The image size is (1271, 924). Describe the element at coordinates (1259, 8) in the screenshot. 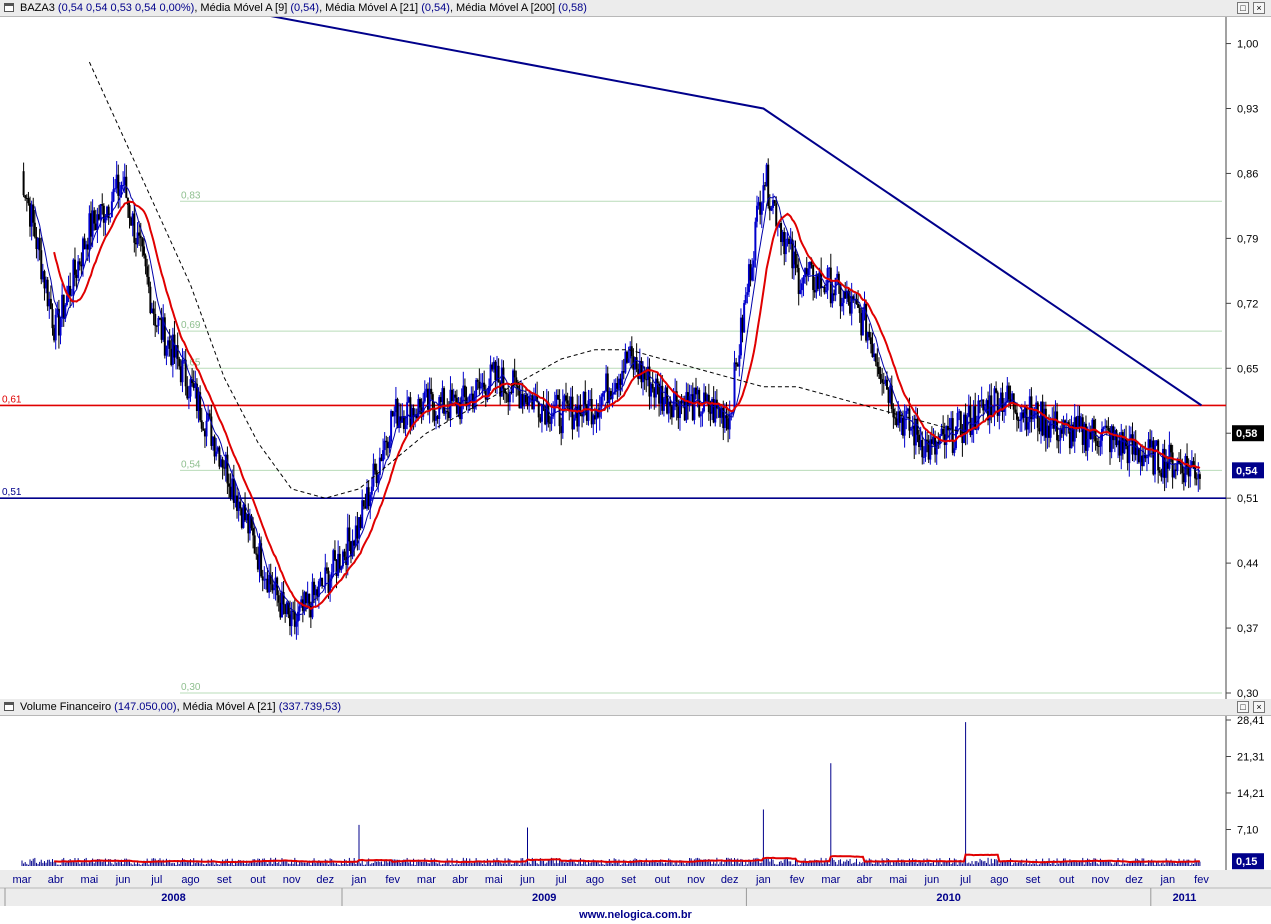

I see `close-button: ×` at that location.